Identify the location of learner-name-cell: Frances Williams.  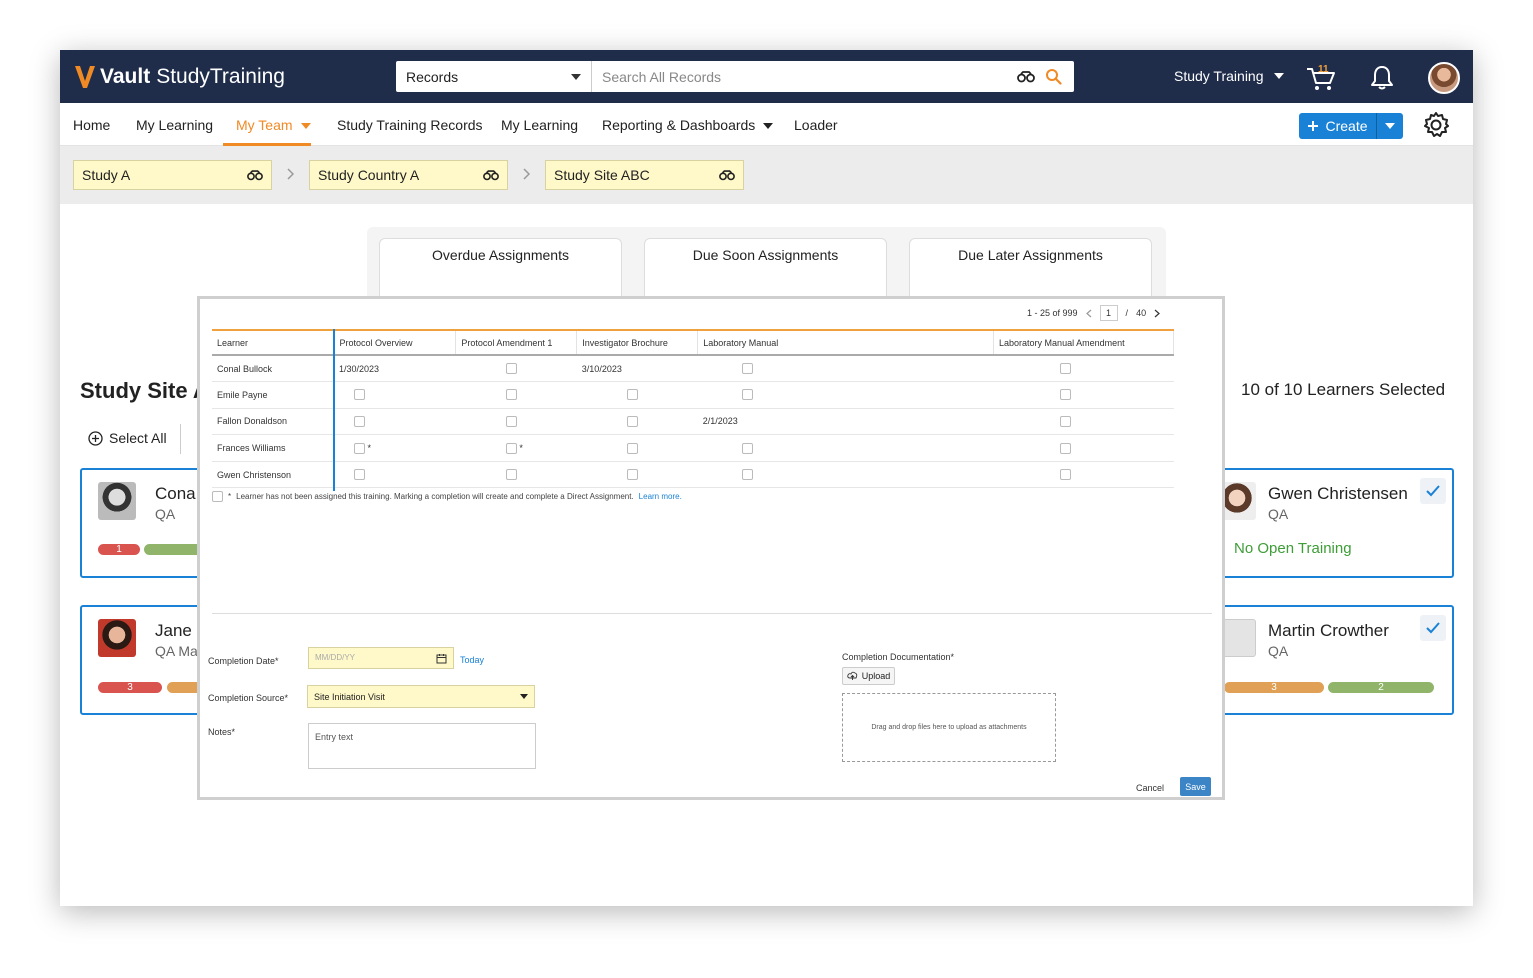
(273, 448).